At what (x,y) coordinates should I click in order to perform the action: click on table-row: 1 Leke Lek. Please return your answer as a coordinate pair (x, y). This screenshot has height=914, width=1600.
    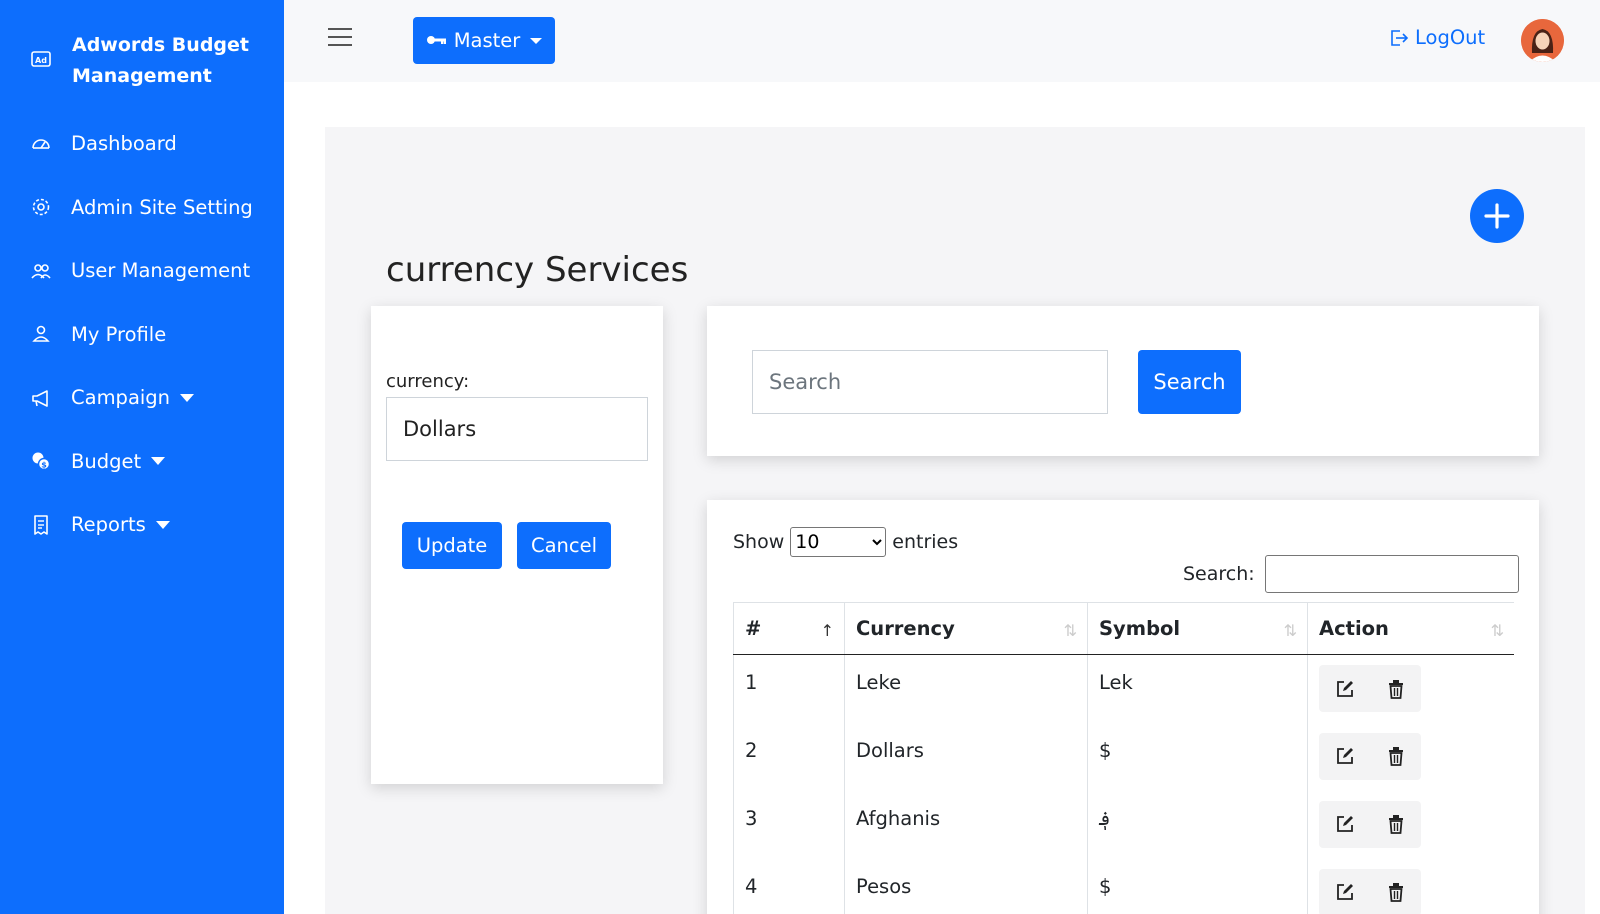
    Looking at the image, I should click on (1123, 688).